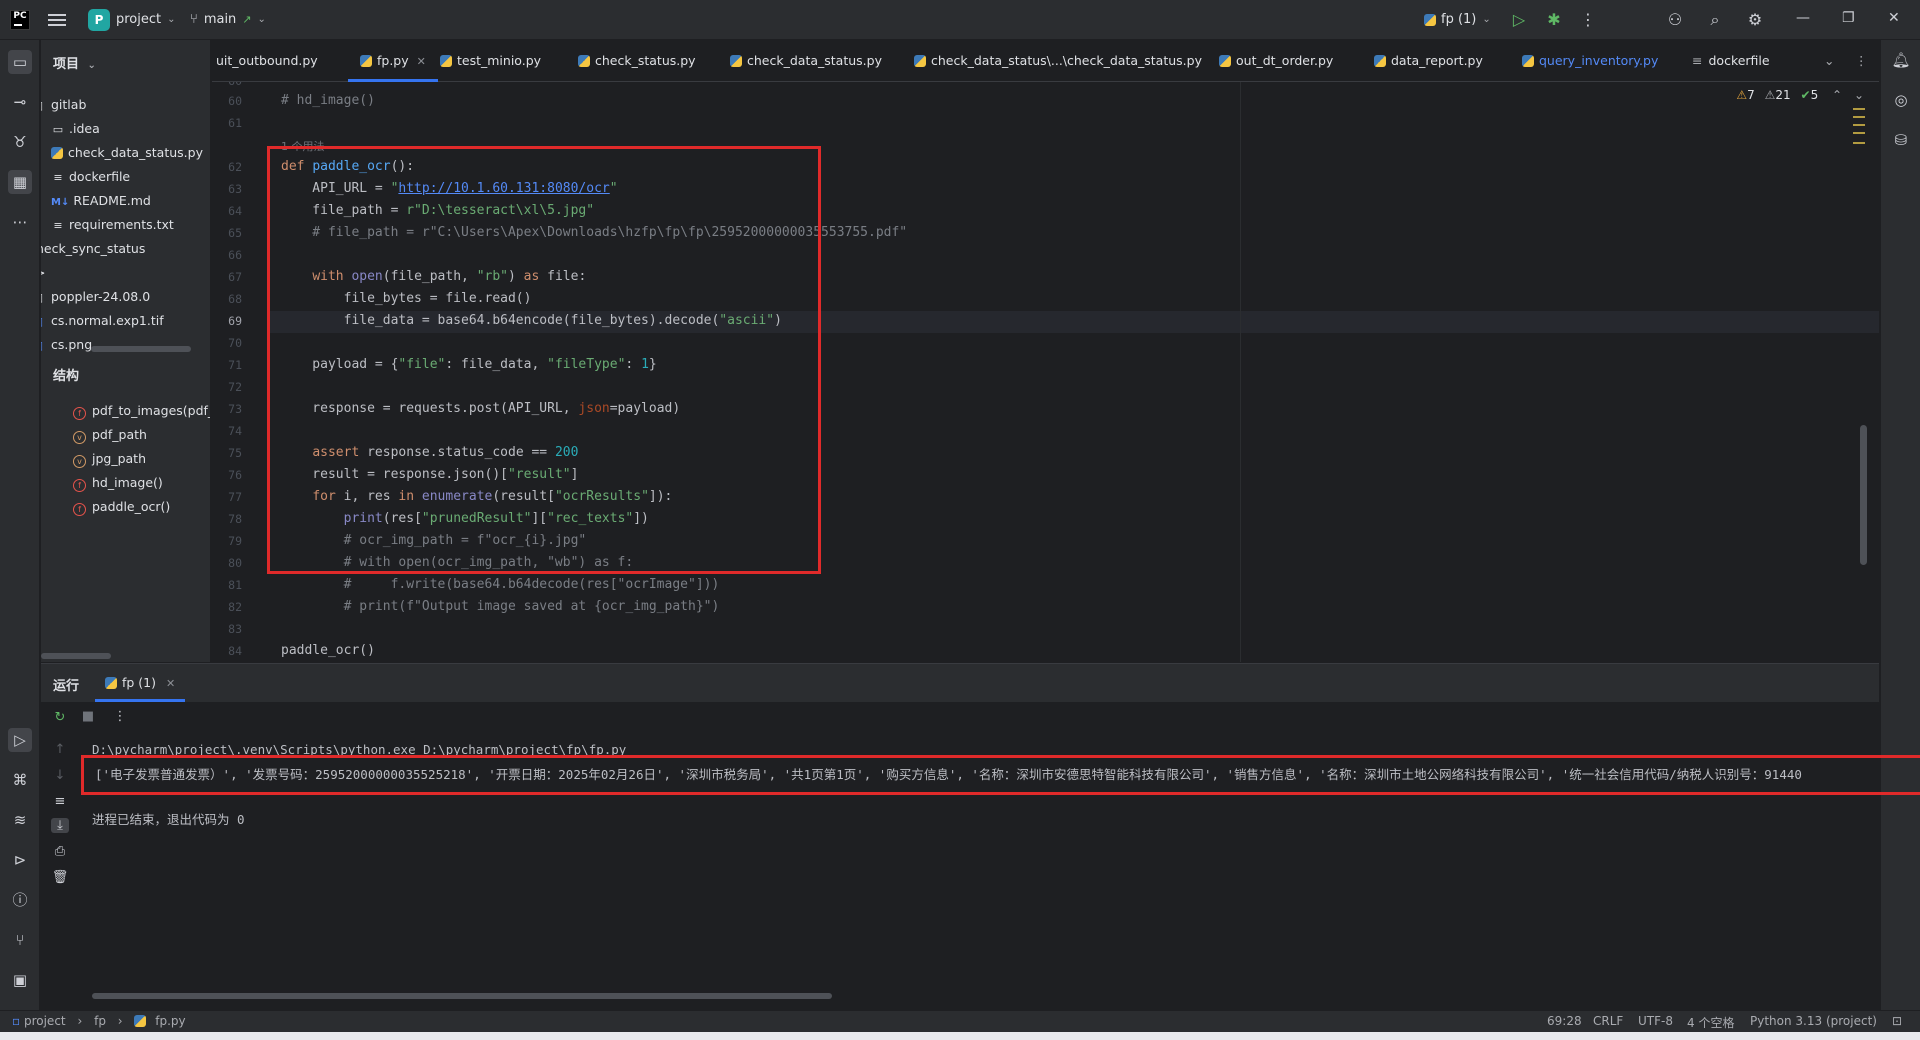 The height and width of the screenshot is (1040, 1920). I want to click on tree-horizontal-scrollbar, so click(141, 349).